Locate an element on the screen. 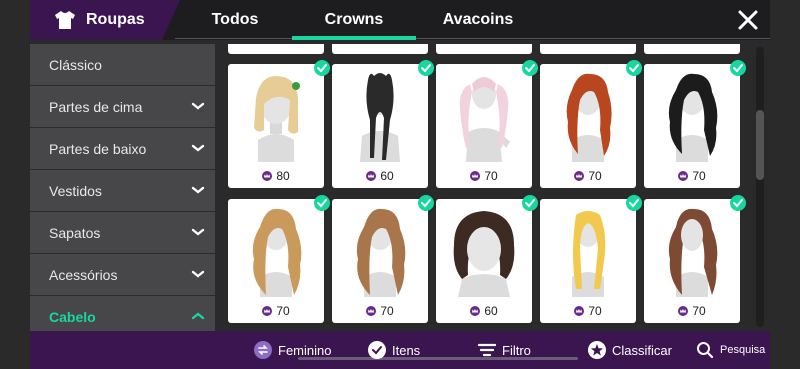  sidebar-item-label: Vestidos is located at coordinates (75, 190).